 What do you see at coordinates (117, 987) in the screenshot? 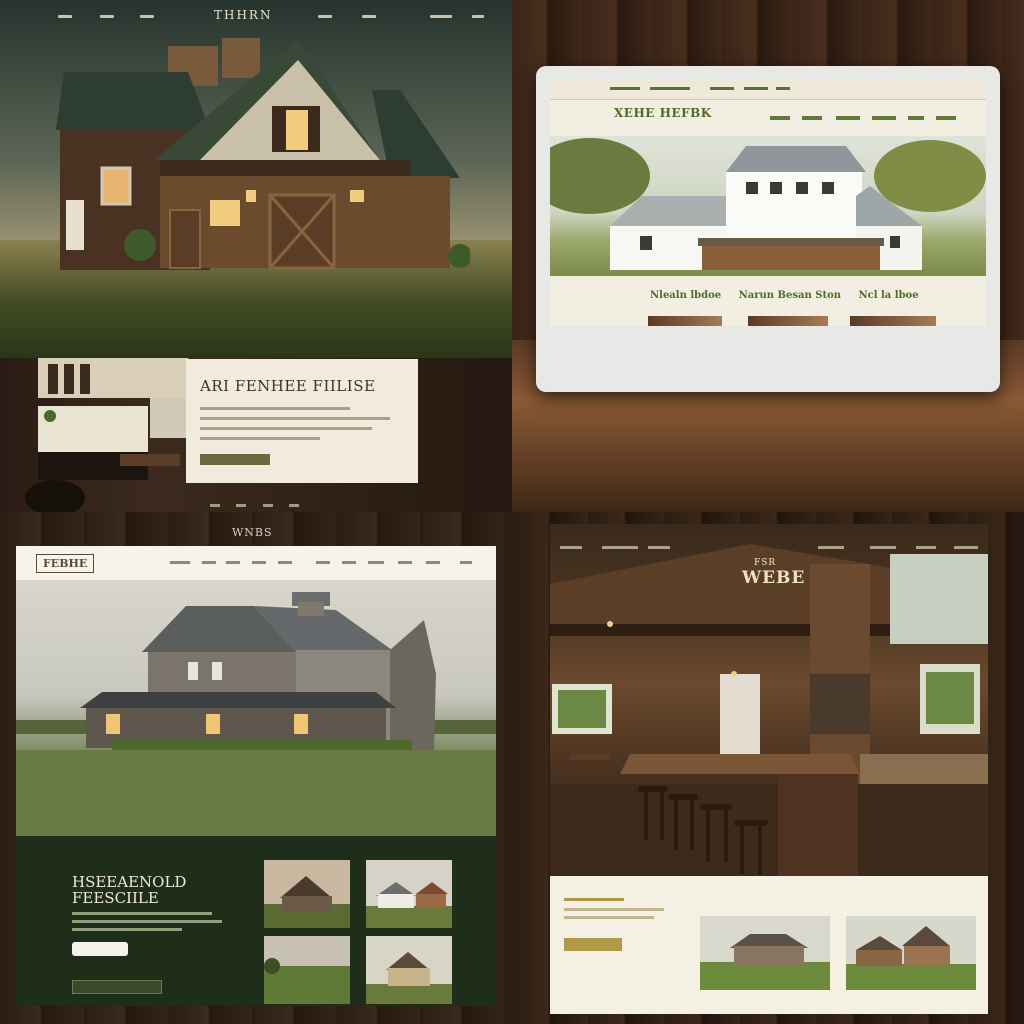
I see `secondary-button` at bounding box center [117, 987].